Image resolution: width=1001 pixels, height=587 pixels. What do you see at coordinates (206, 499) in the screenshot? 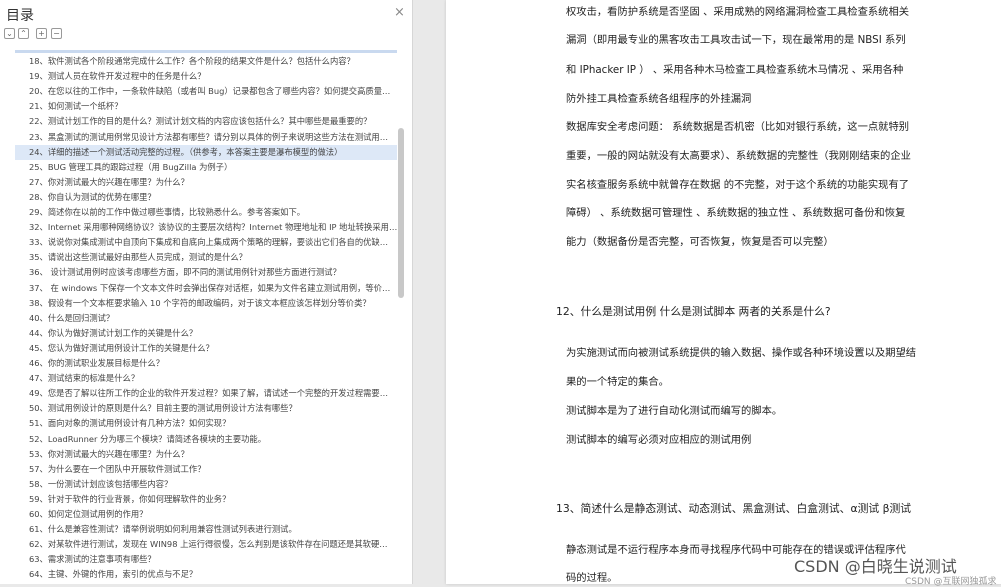
I see `toc-item: 59、针对于软件的行业背景，你如何理解软件的业务？` at bounding box center [206, 499].